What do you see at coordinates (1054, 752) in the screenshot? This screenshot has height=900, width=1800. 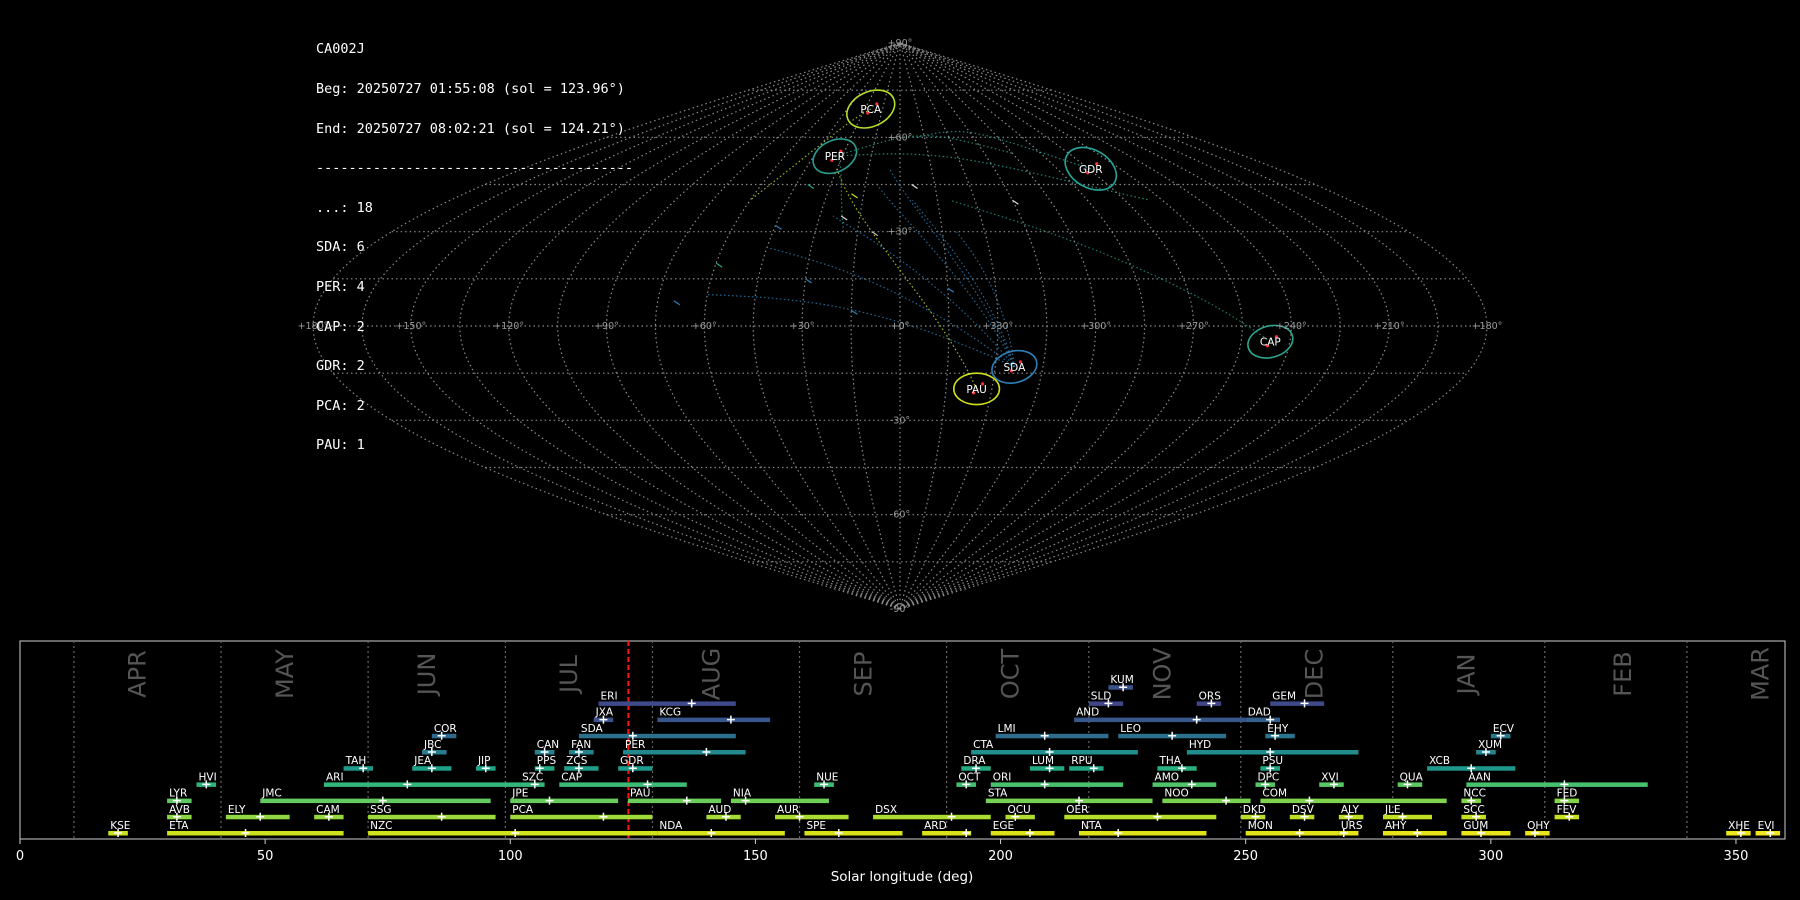 I see `shower-bar-cta` at bounding box center [1054, 752].